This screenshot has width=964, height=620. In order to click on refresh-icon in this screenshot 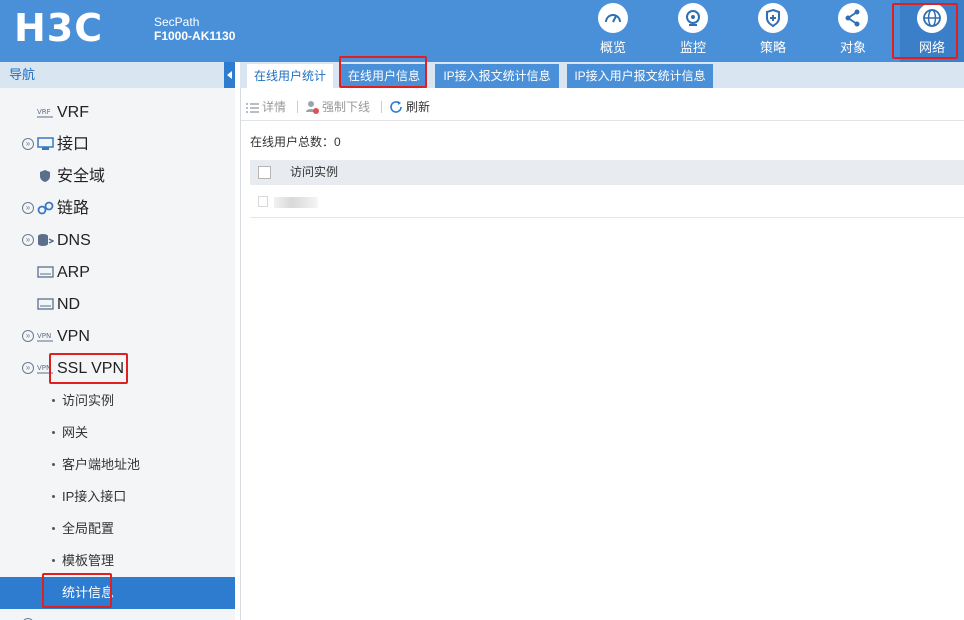, I will do `click(396, 107)`.